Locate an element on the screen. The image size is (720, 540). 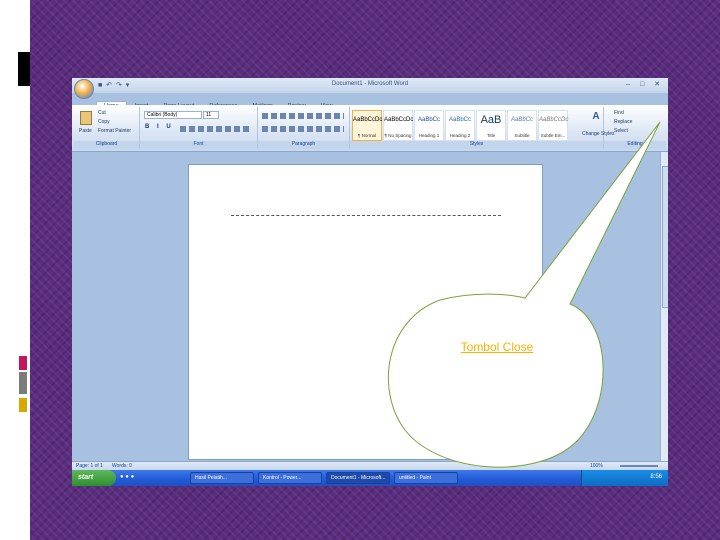
style-heading-1: AaBbCc Heading 1 is located at coordinates (429, 125).